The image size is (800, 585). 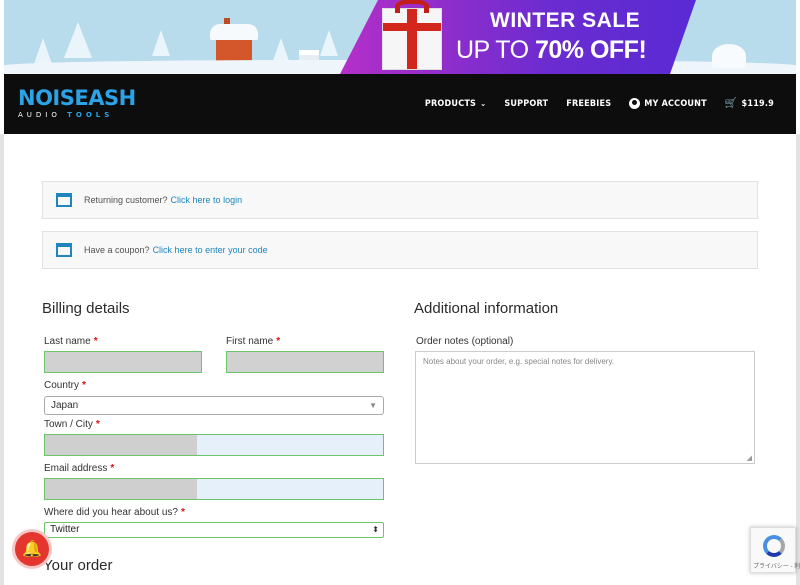 I want to click on noiseash-logo: NOISEASH AUDIO TOOLS, so click(x=77, y=102).